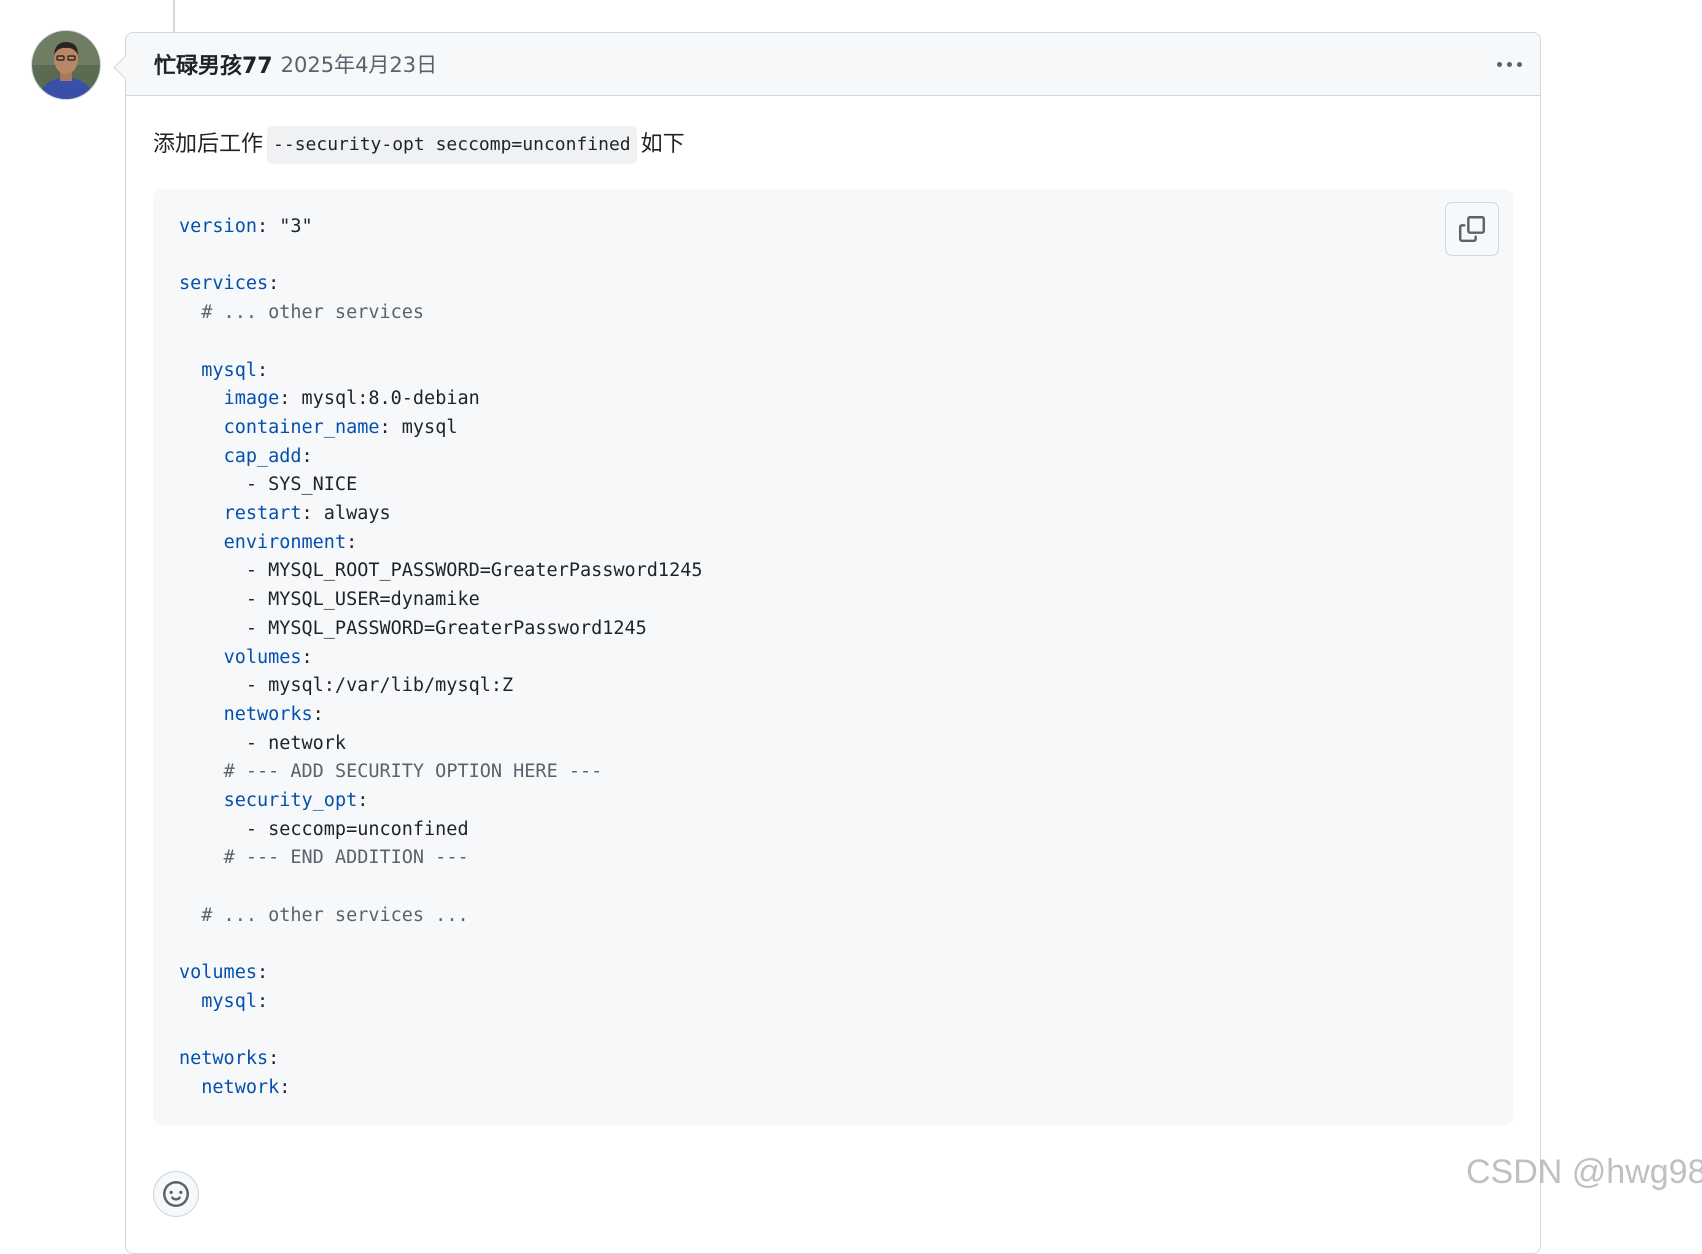 The image size is (1702, 1254). What do you see at coordinates (452, 145) in the screenshot?
I see `inline-code: --security-opt seccomp=unconfined` at bounding box center [452, 145].